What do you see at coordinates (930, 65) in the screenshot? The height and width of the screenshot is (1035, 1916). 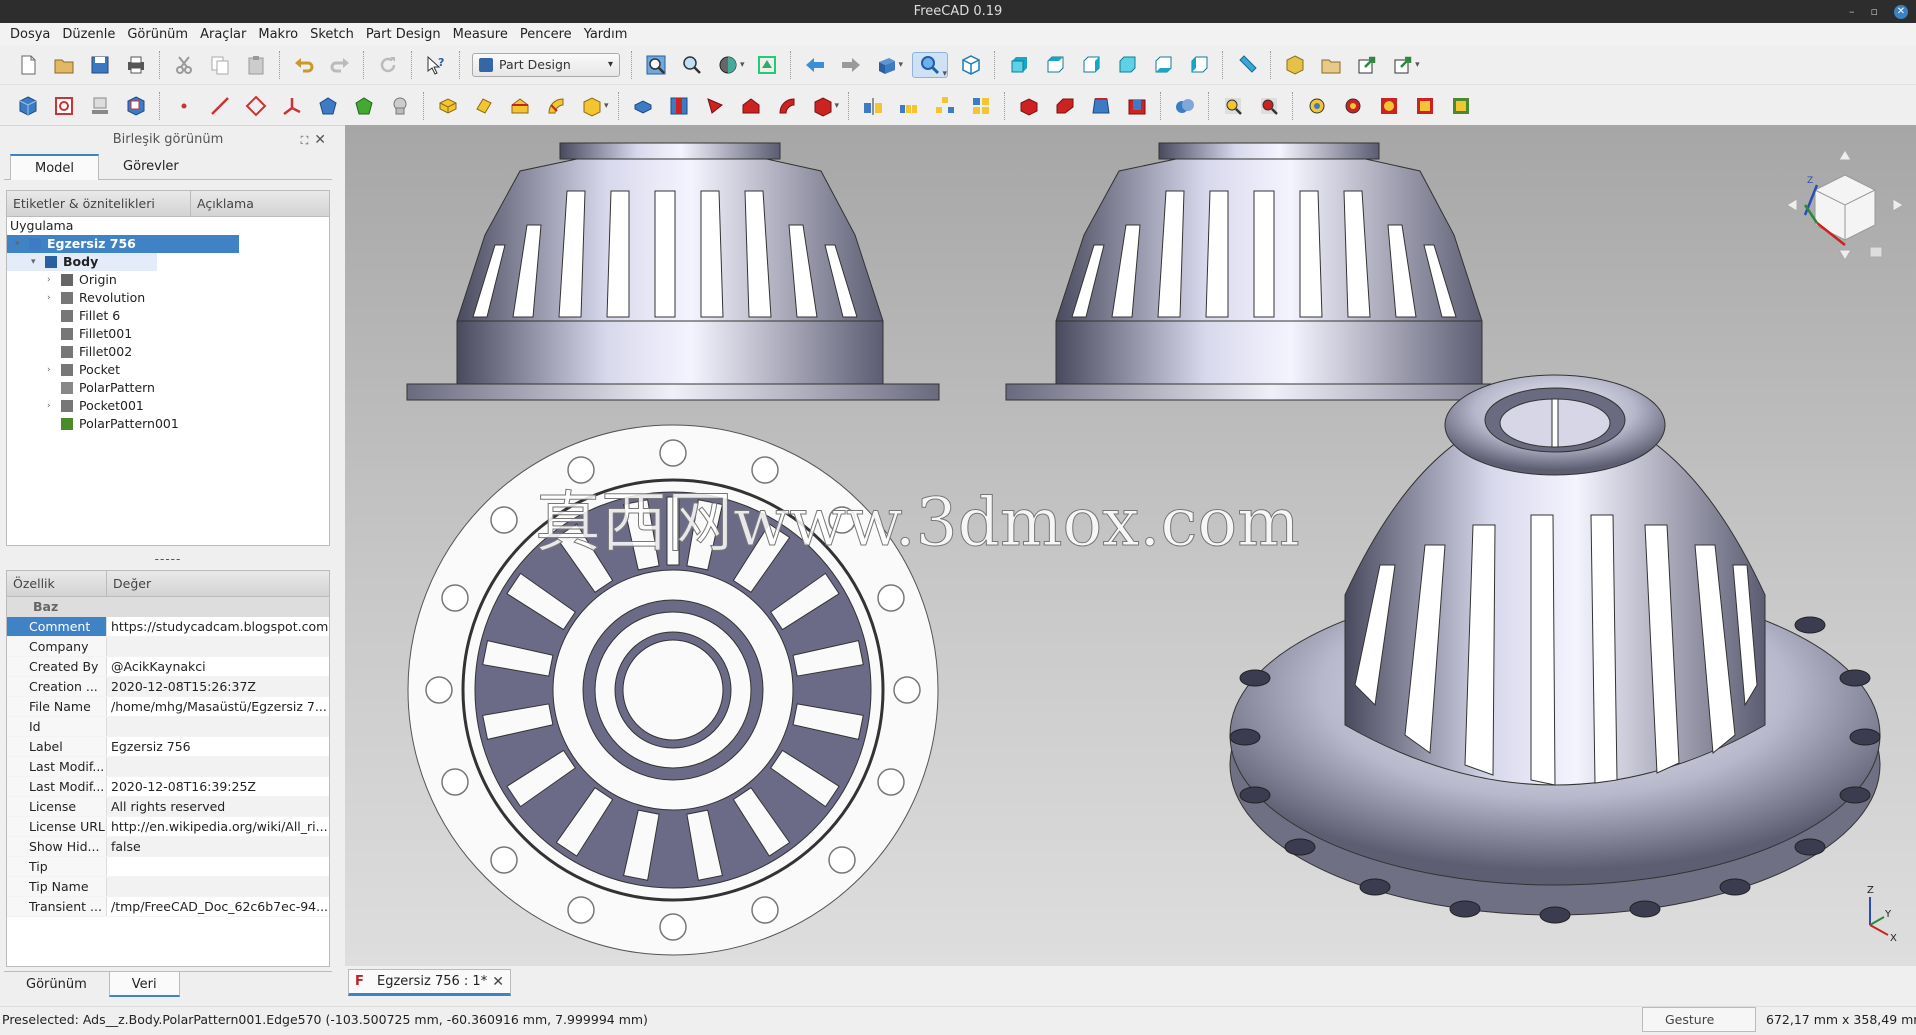 I see `zoom-select-icon: ▾` at bounding box center [930, 65].